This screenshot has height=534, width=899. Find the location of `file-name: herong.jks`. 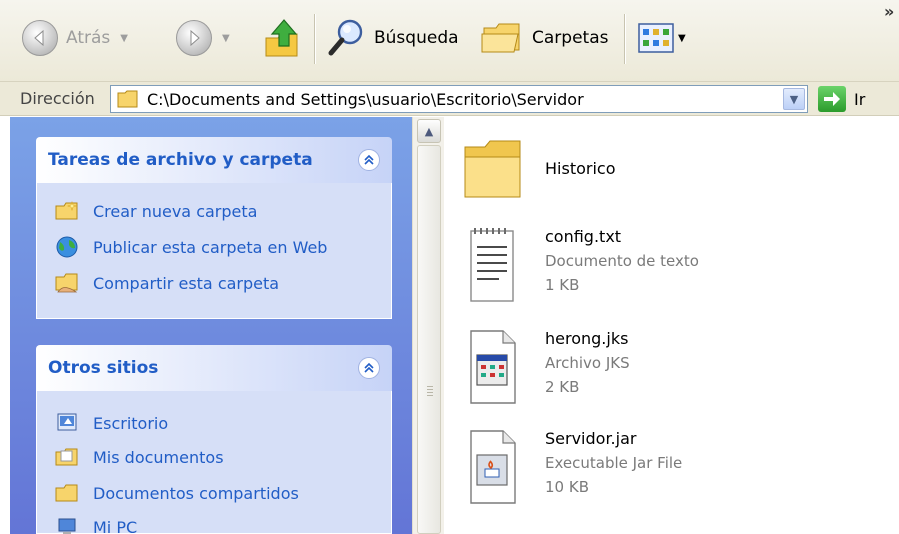

file-name: herong.jks is located at coordinates (587, 338).